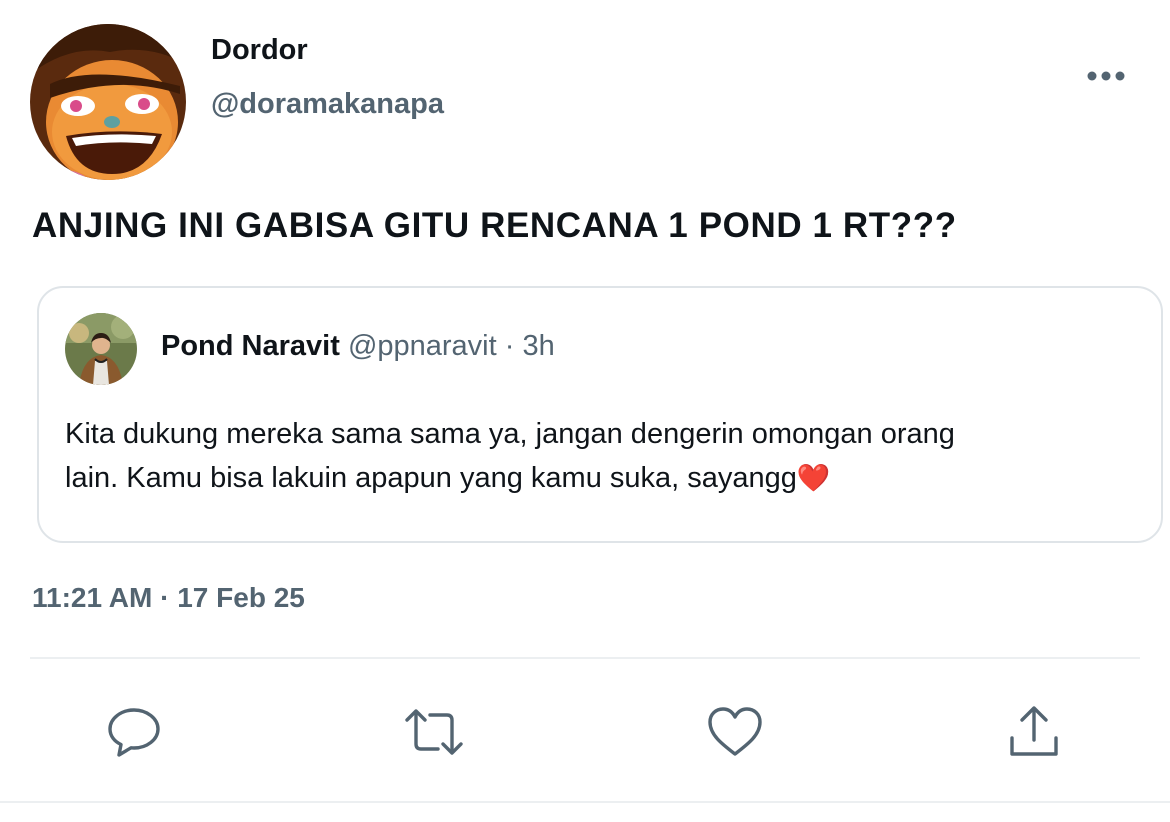  Describe the element at coordinates (327, 104) in the screenshot. I see `author-handle: @doramakanapa` at that location.